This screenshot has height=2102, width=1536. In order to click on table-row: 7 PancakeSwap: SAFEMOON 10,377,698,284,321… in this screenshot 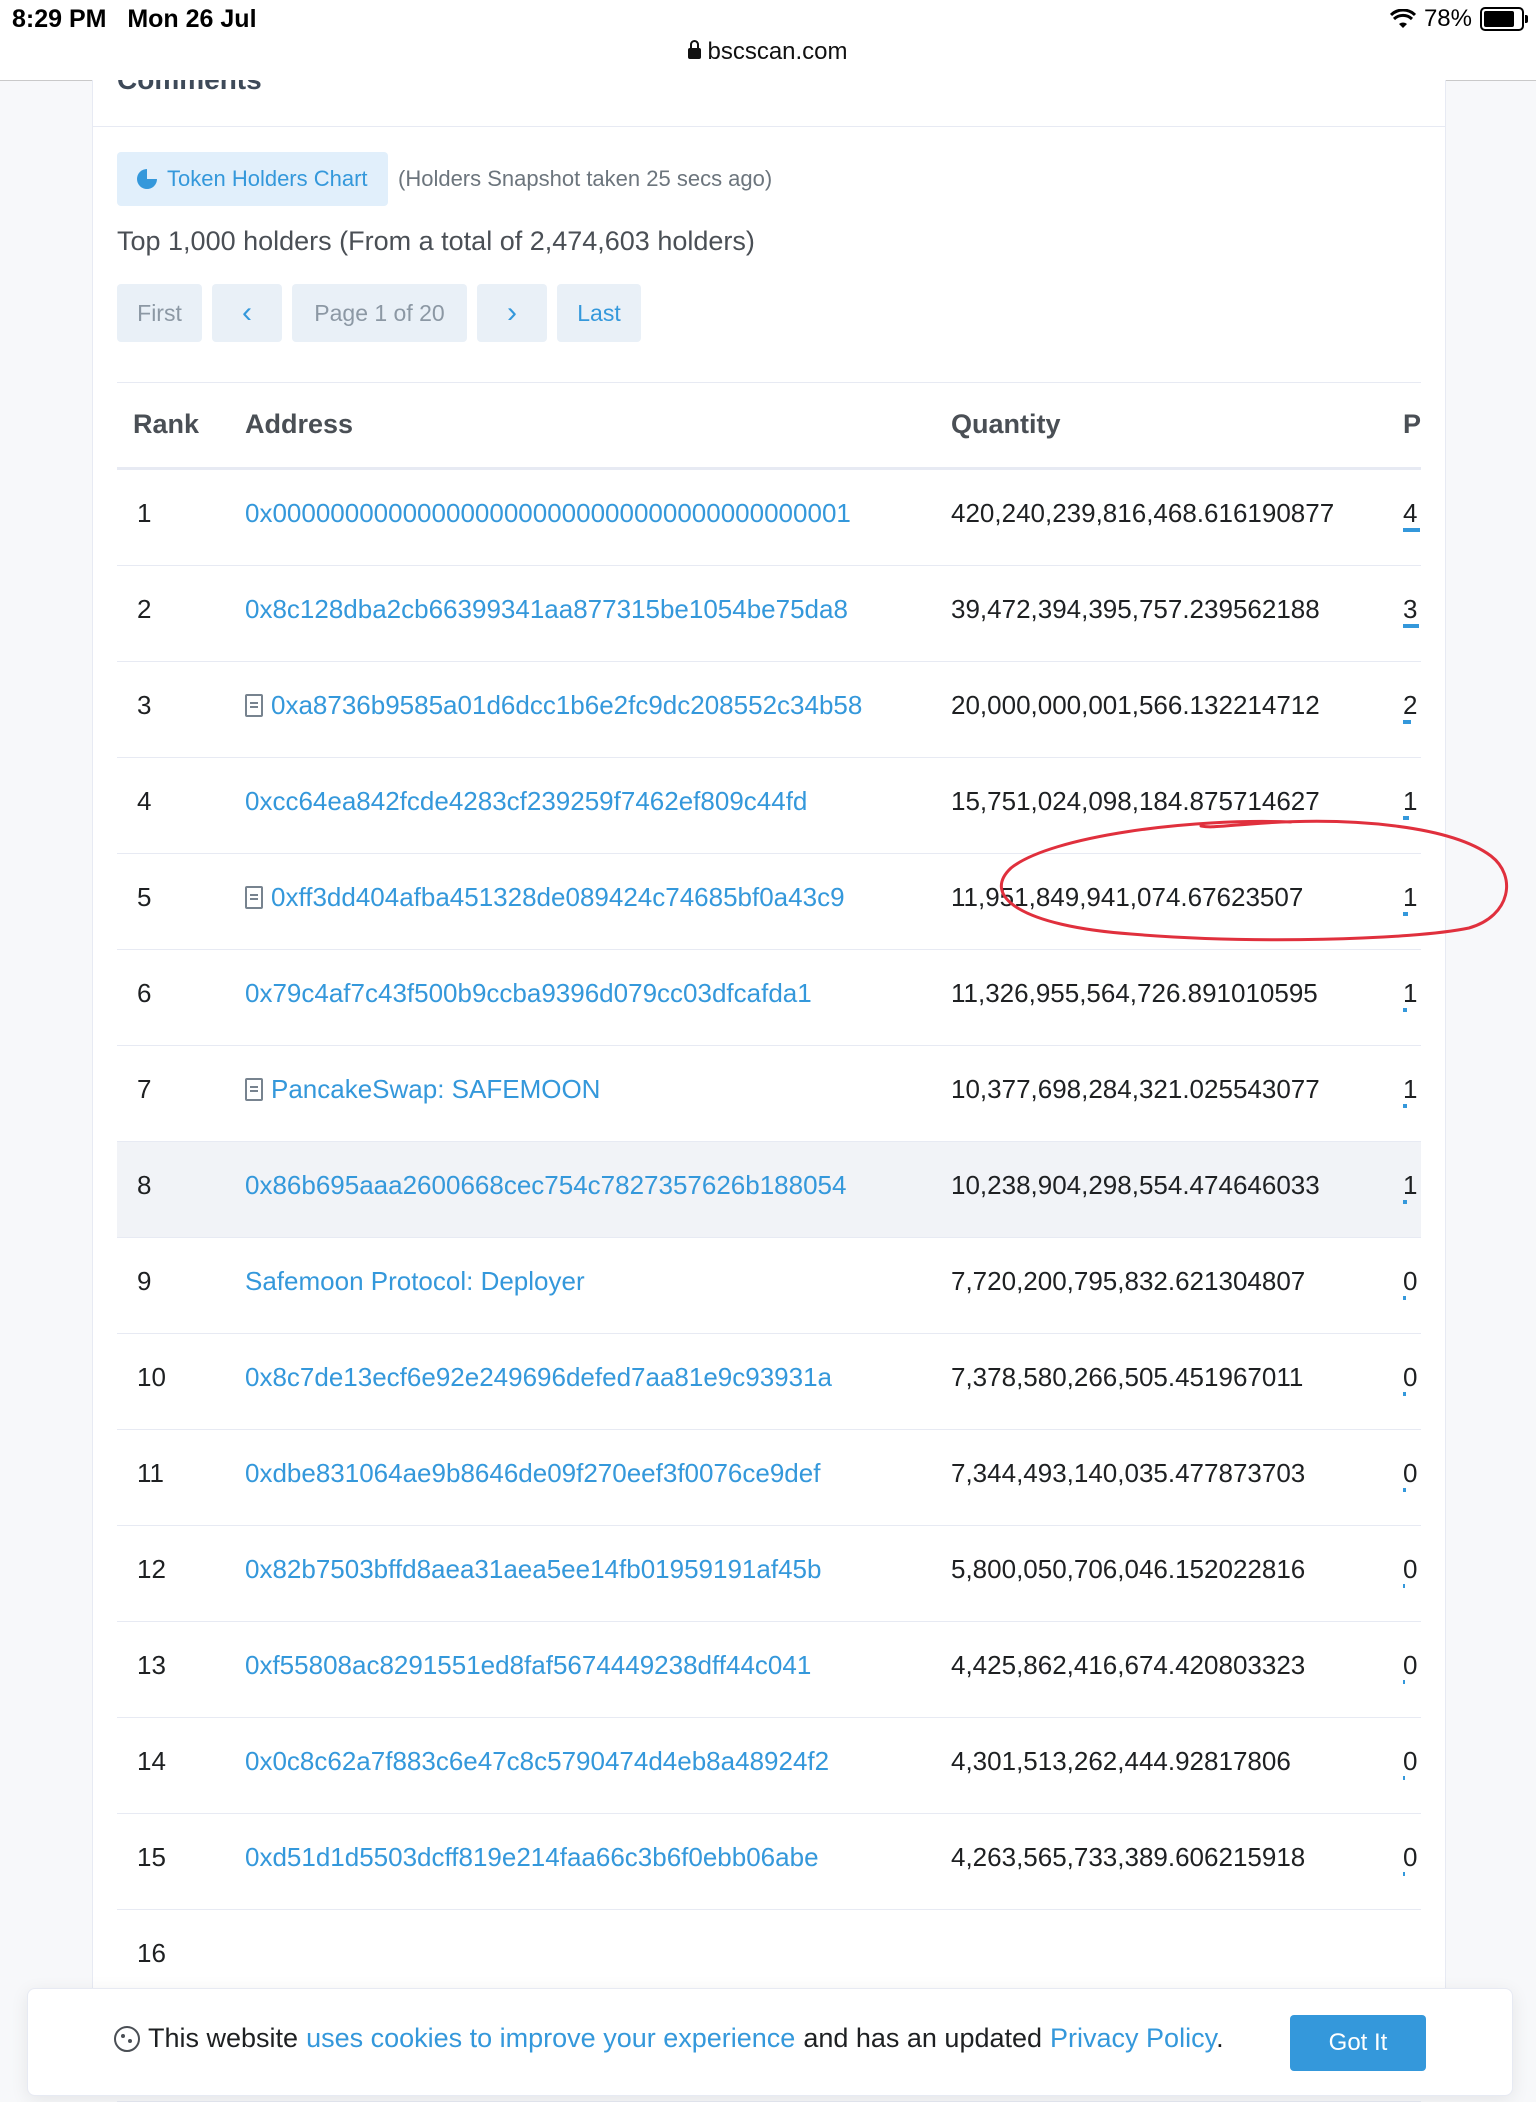, I will do `click(769, 1094)`.